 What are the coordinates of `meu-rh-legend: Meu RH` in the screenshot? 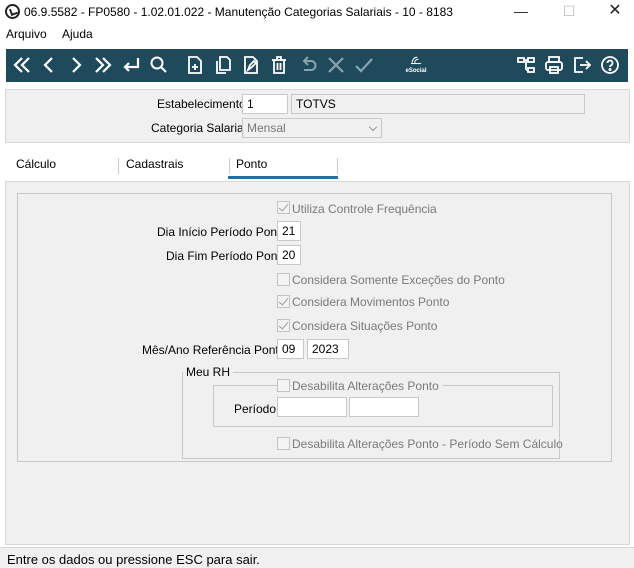 It's located at (208, 372).